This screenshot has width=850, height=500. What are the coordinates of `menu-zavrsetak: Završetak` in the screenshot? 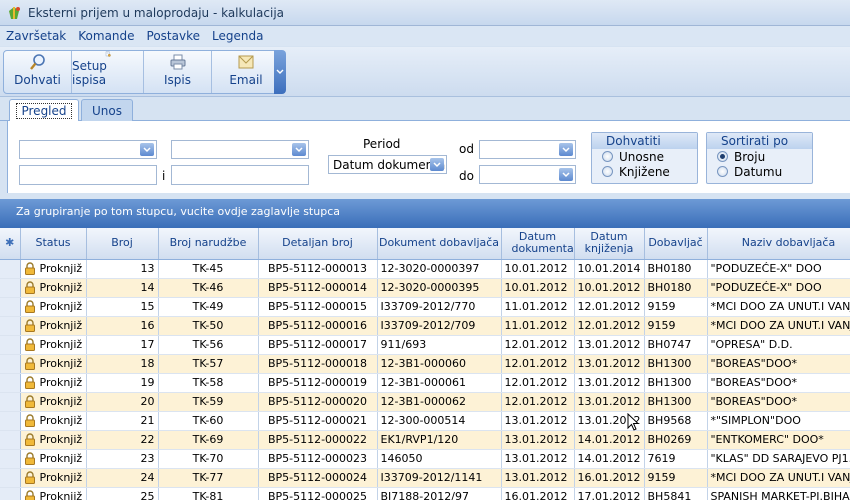 It's located at (36, 36).